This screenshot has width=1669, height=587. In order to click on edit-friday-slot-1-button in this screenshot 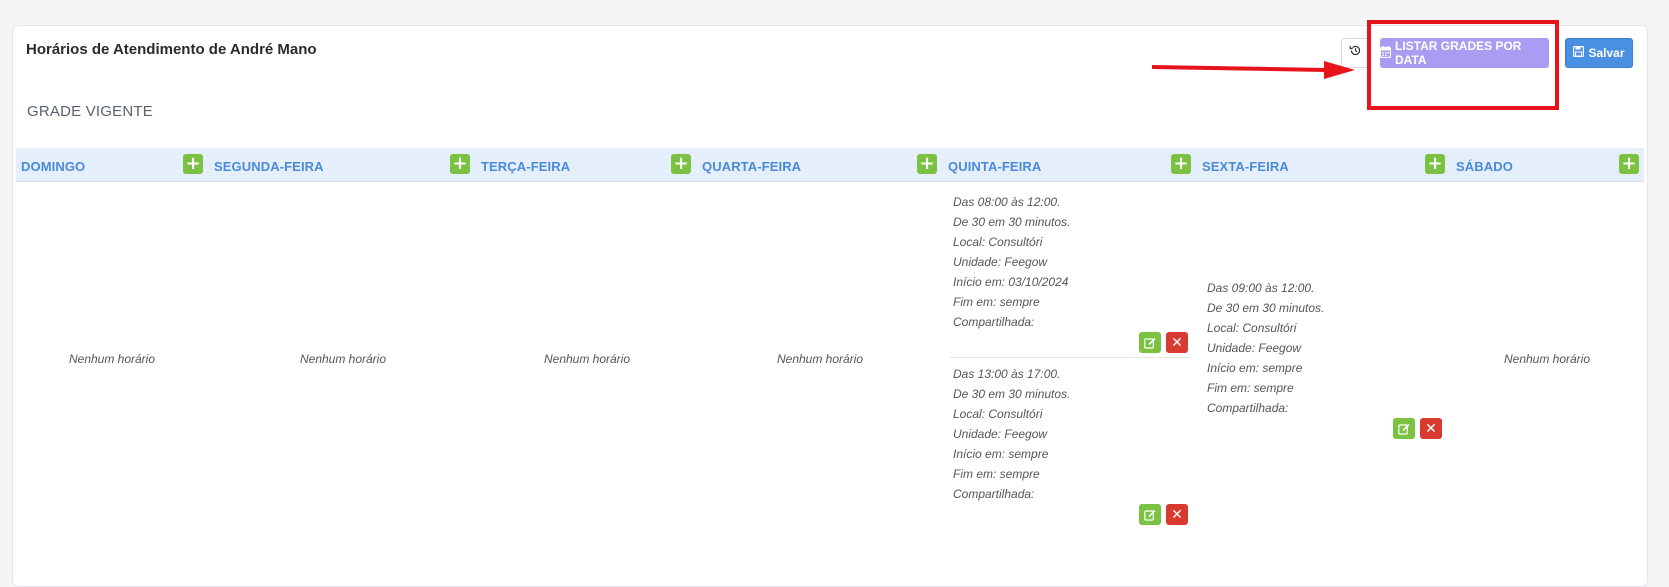, I will do `click(1404, 428)`.